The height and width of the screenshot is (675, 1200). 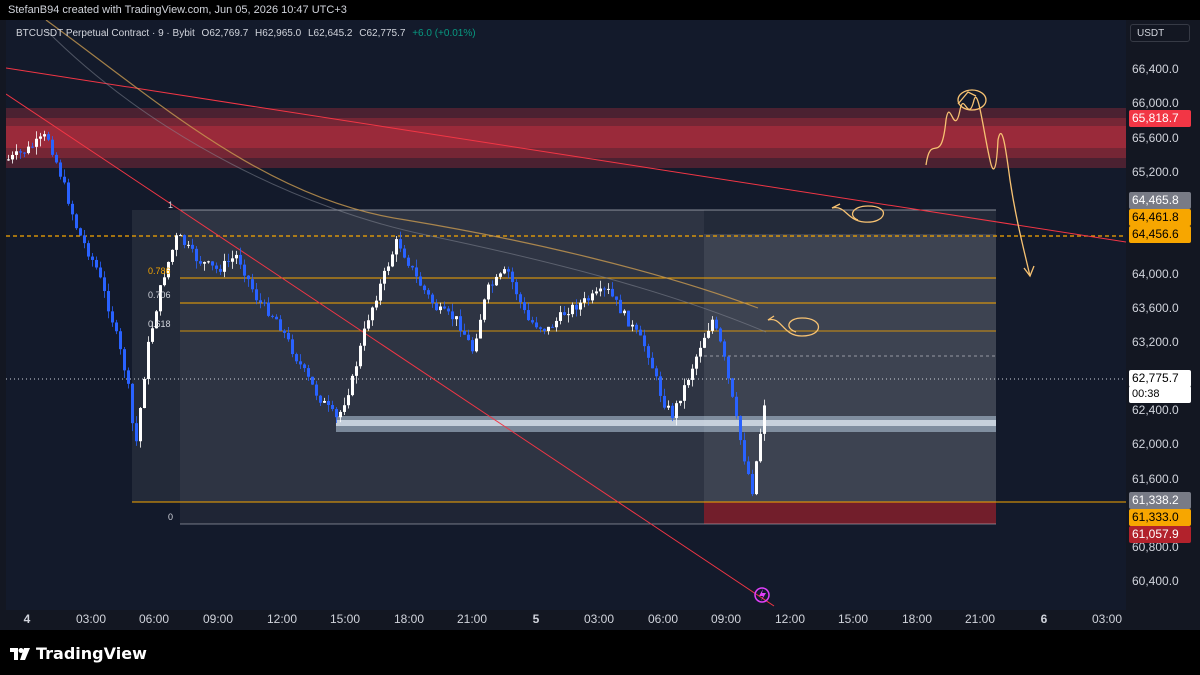 What do you see at coordinates (1160, 217) in the screenshot?
I see `price-tag-orange-1: 64,461.8` at bounding box center [1160, 217].